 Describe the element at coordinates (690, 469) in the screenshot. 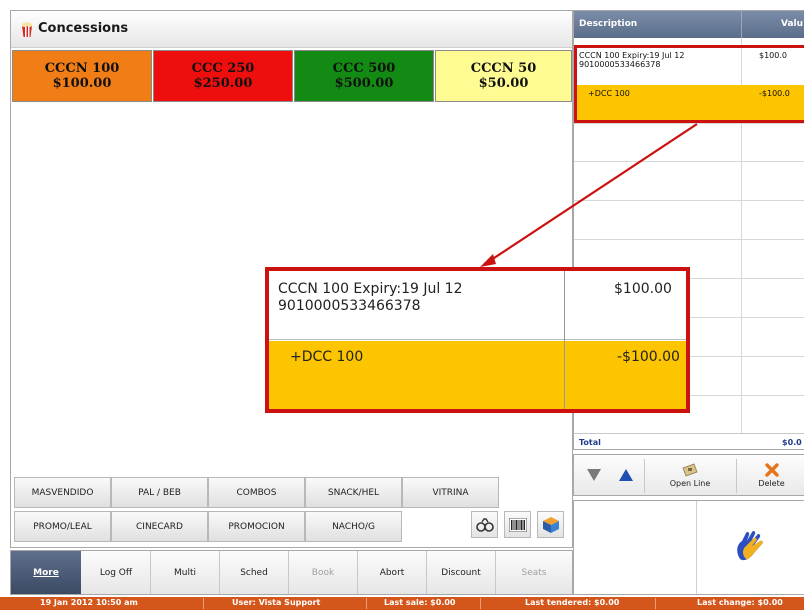

I see `open-line-icon` at that location.